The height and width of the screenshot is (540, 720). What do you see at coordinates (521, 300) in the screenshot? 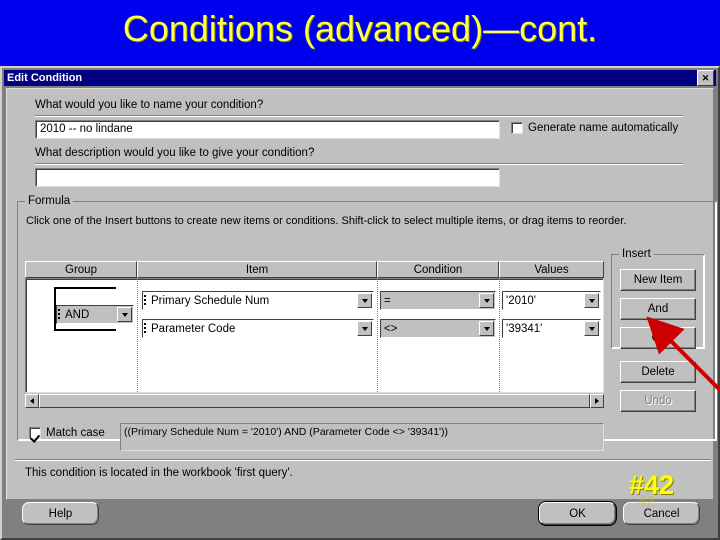
I see `row-1-value-text: '2010'` at bounding box center [521, 300].